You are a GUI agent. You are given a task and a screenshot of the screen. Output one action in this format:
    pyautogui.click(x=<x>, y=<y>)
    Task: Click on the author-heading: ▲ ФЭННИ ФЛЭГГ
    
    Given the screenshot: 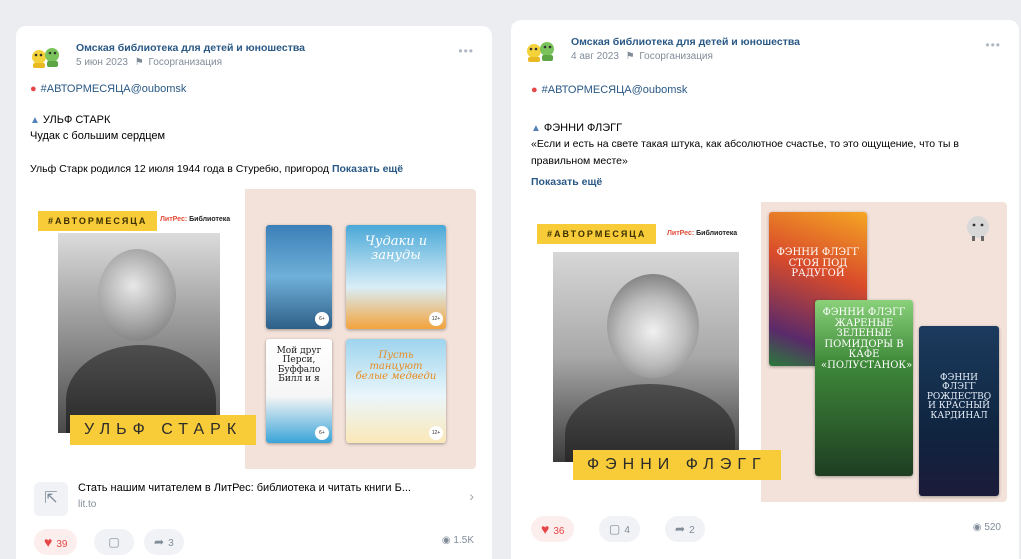 What is the action you would take?
    pyautogui.click(x=576, y=128)
    